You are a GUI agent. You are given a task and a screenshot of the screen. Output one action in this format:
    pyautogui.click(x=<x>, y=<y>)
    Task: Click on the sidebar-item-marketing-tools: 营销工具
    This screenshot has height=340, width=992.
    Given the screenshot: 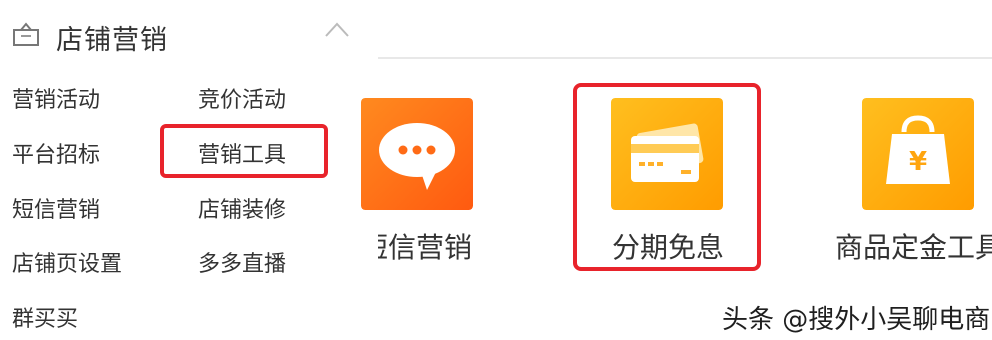 What is the action you would take?
    pyautogui.click(x=242, y=153)
    